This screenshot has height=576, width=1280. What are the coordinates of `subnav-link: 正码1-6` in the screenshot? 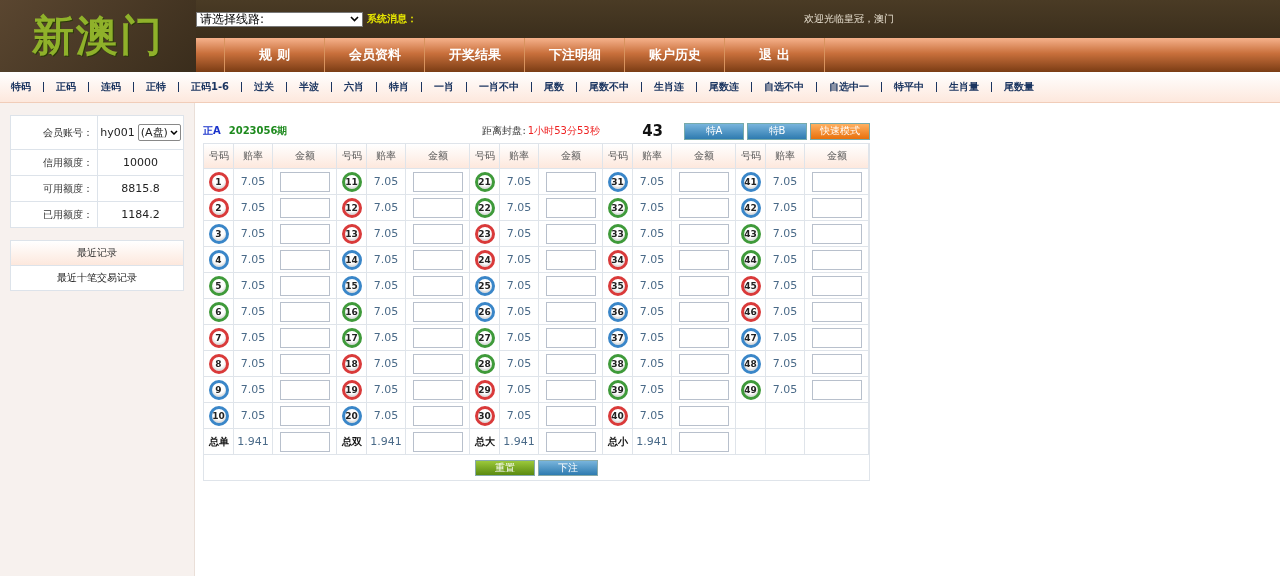 It's located at (210, 87).